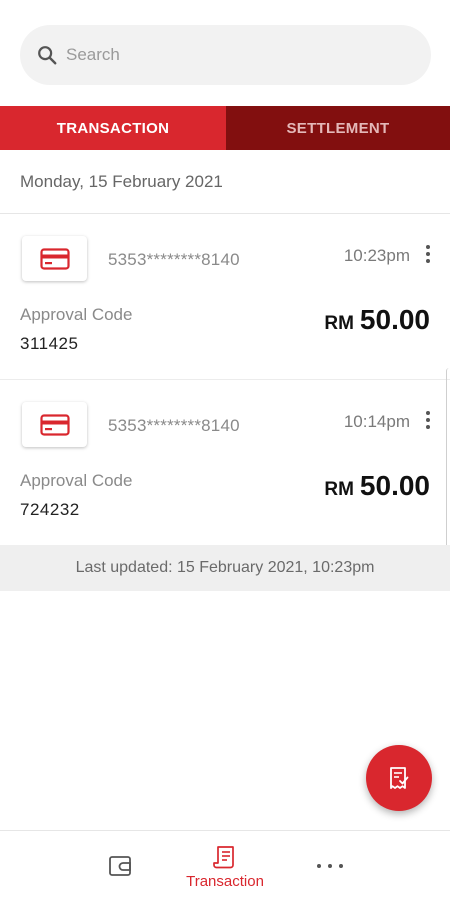  I want to click on bottom-nav: Transaction, so click(225, 865).